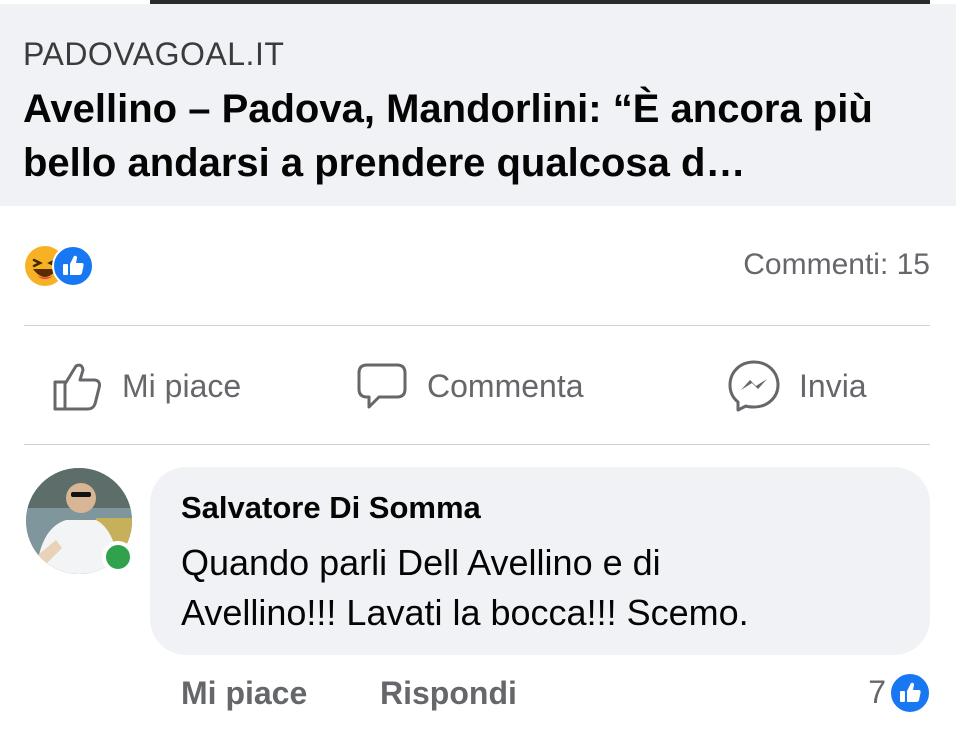  I want to click on comment-like-icon, so click(910, 693).